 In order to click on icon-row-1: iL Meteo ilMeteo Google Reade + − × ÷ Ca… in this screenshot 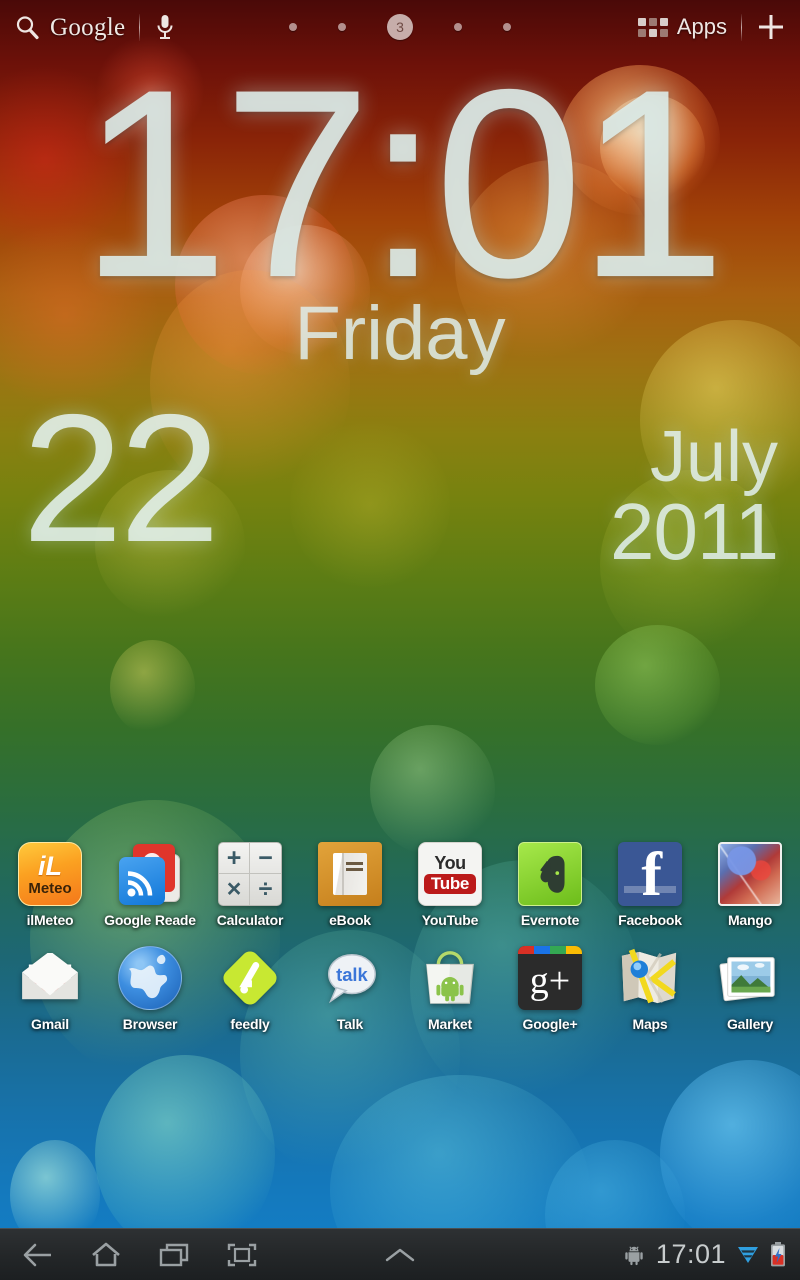, I will do `click(400, 885)`.